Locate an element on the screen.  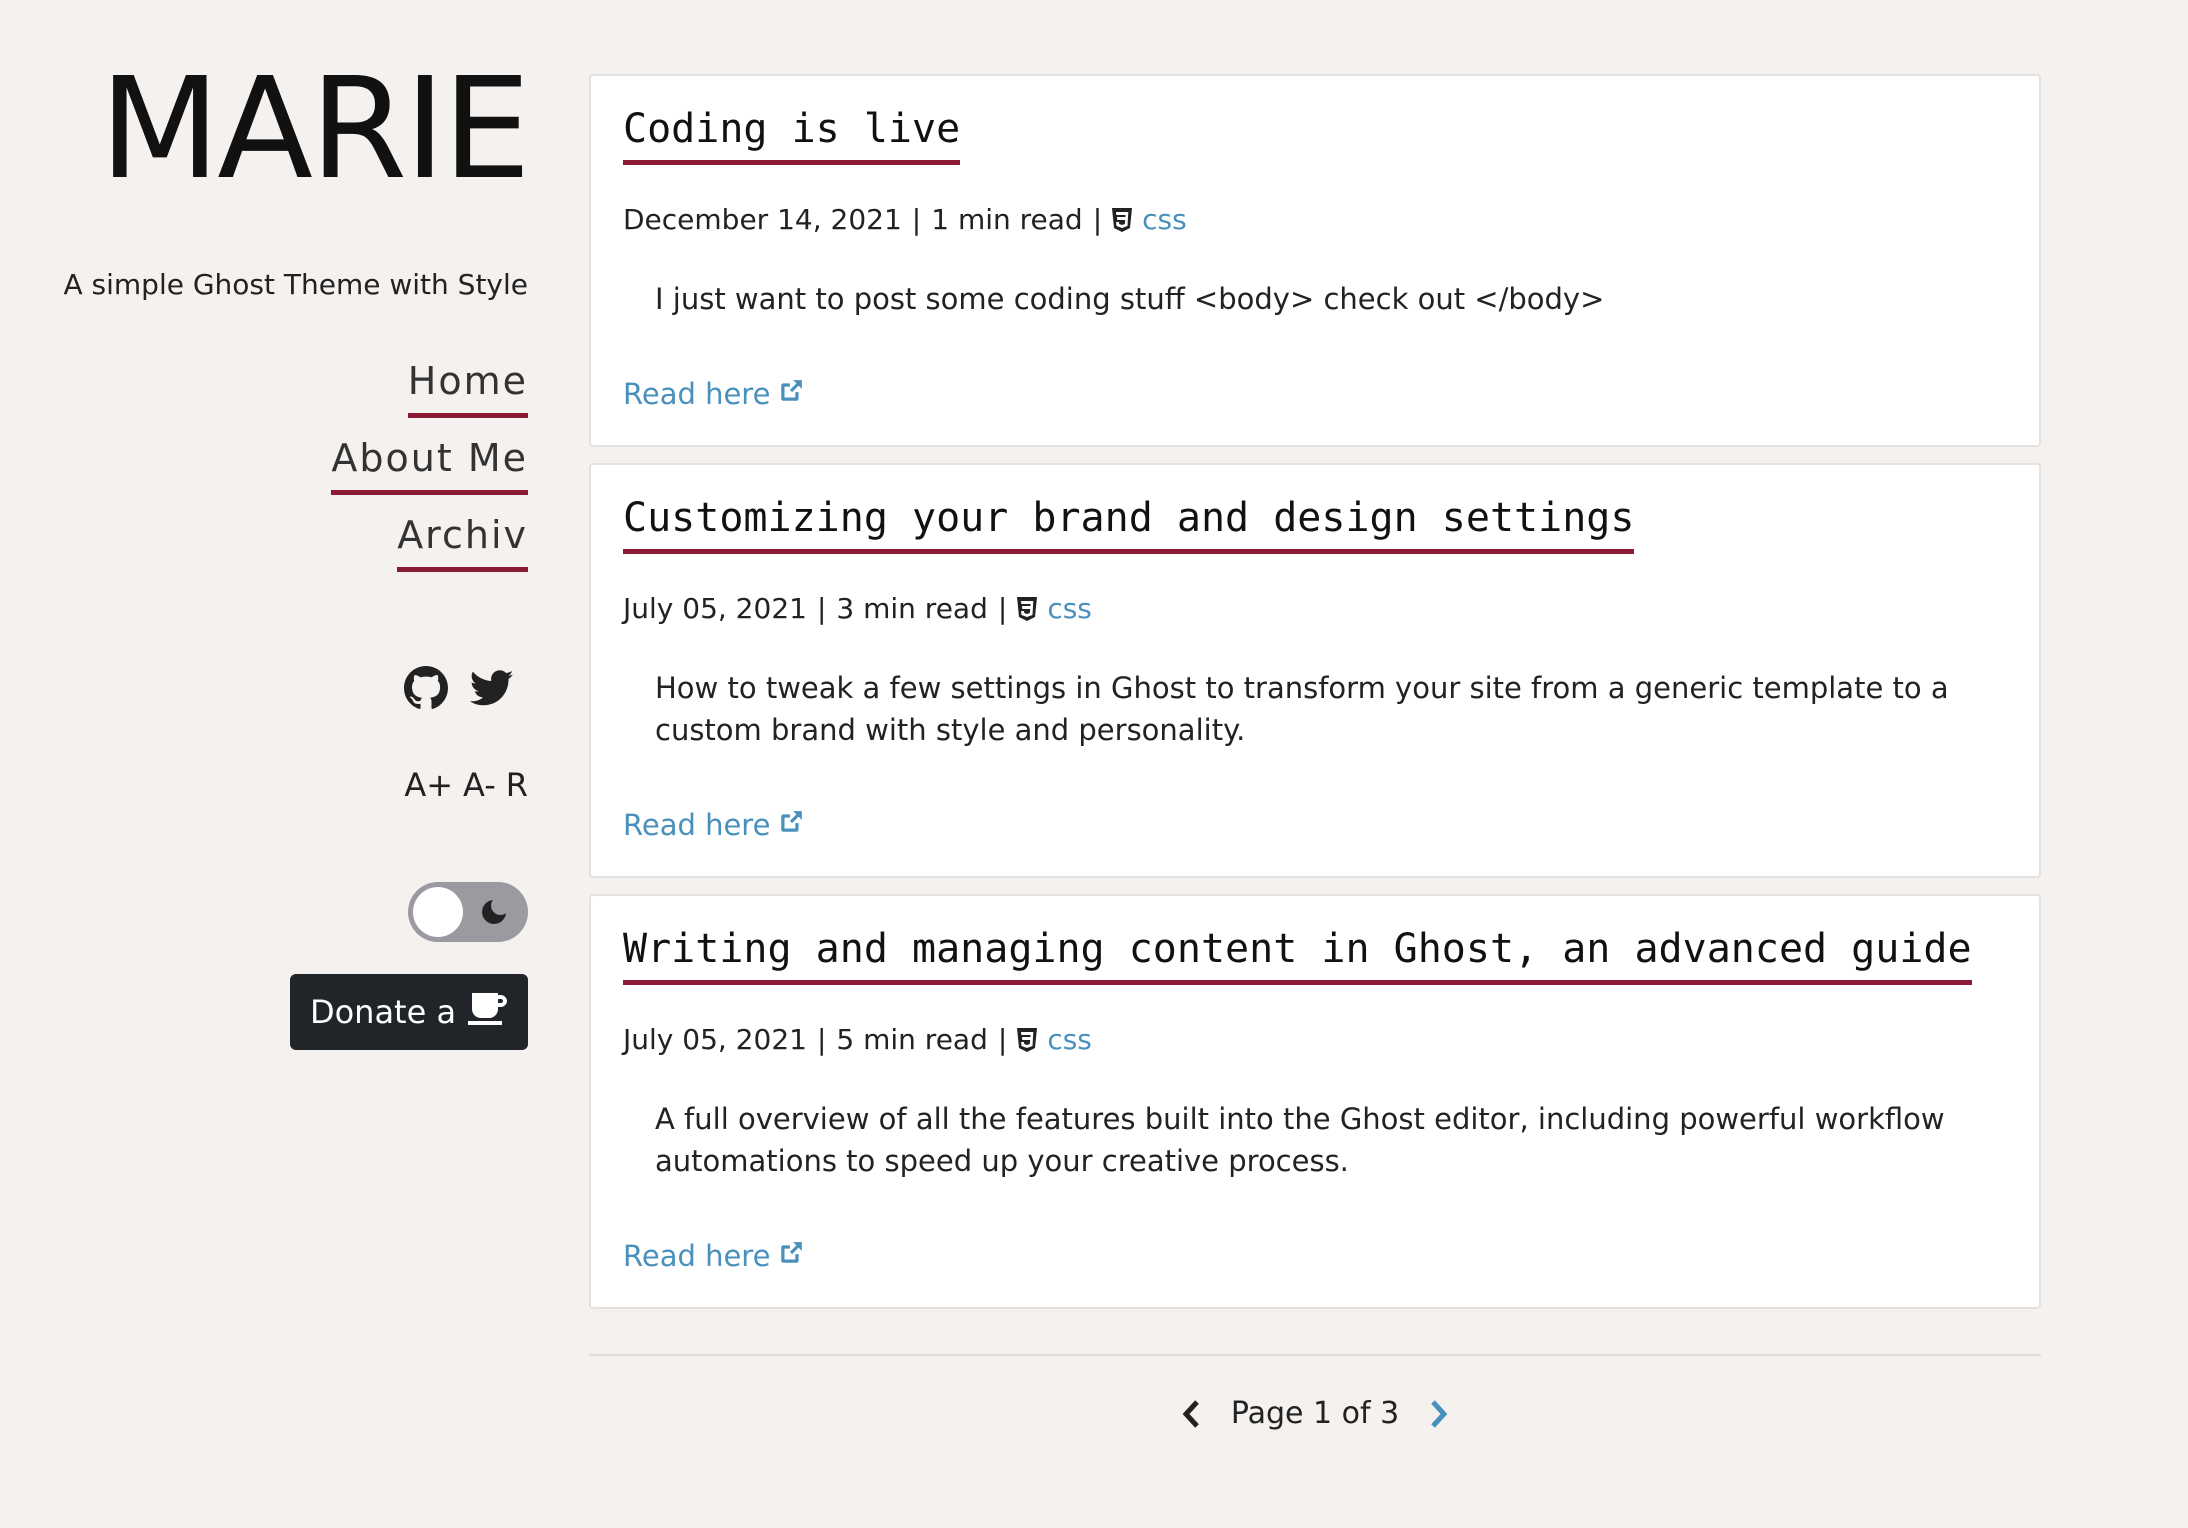
post-read-time: 5 min read is located at coordinates (912, 1039).